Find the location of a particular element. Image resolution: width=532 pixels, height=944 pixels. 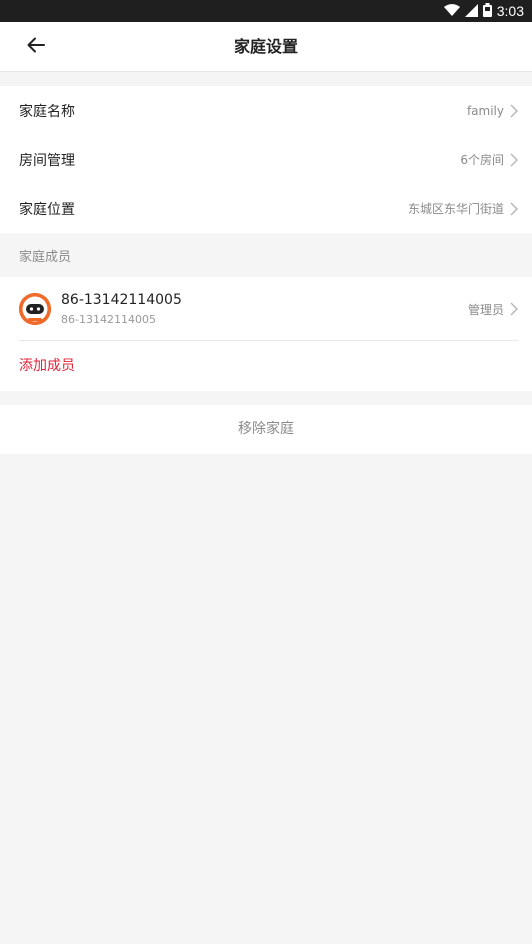

status-time: 3:03 is located at coordinates (510, 11).